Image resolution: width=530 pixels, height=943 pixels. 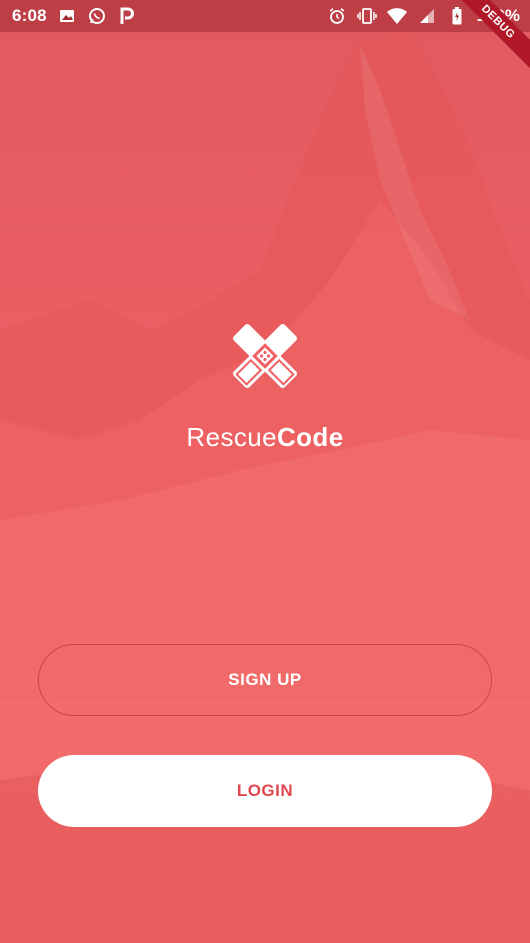 What do you see at coordinates (265, 16) in the screenshot?
I see `status-bar: 6:08 100%` at bounding box center [265, 16].